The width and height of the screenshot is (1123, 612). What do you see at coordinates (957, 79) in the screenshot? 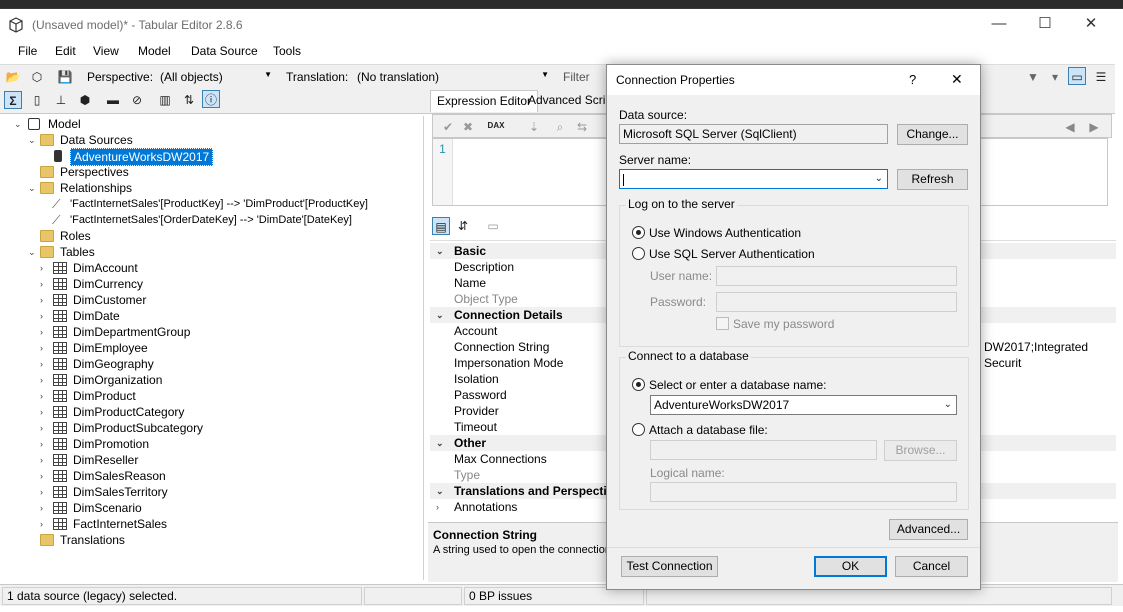
I see `close-icon: ✕` at bounding box center [957, 79].